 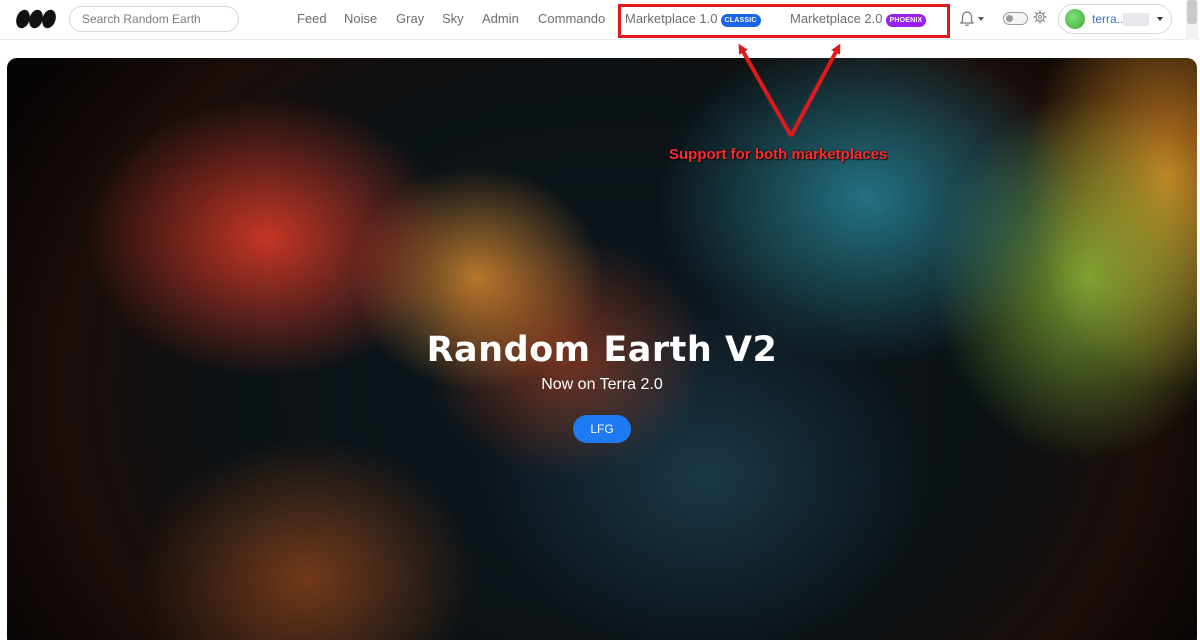 I want to click on nav-admin: Admin, so click(x=500, y=19).